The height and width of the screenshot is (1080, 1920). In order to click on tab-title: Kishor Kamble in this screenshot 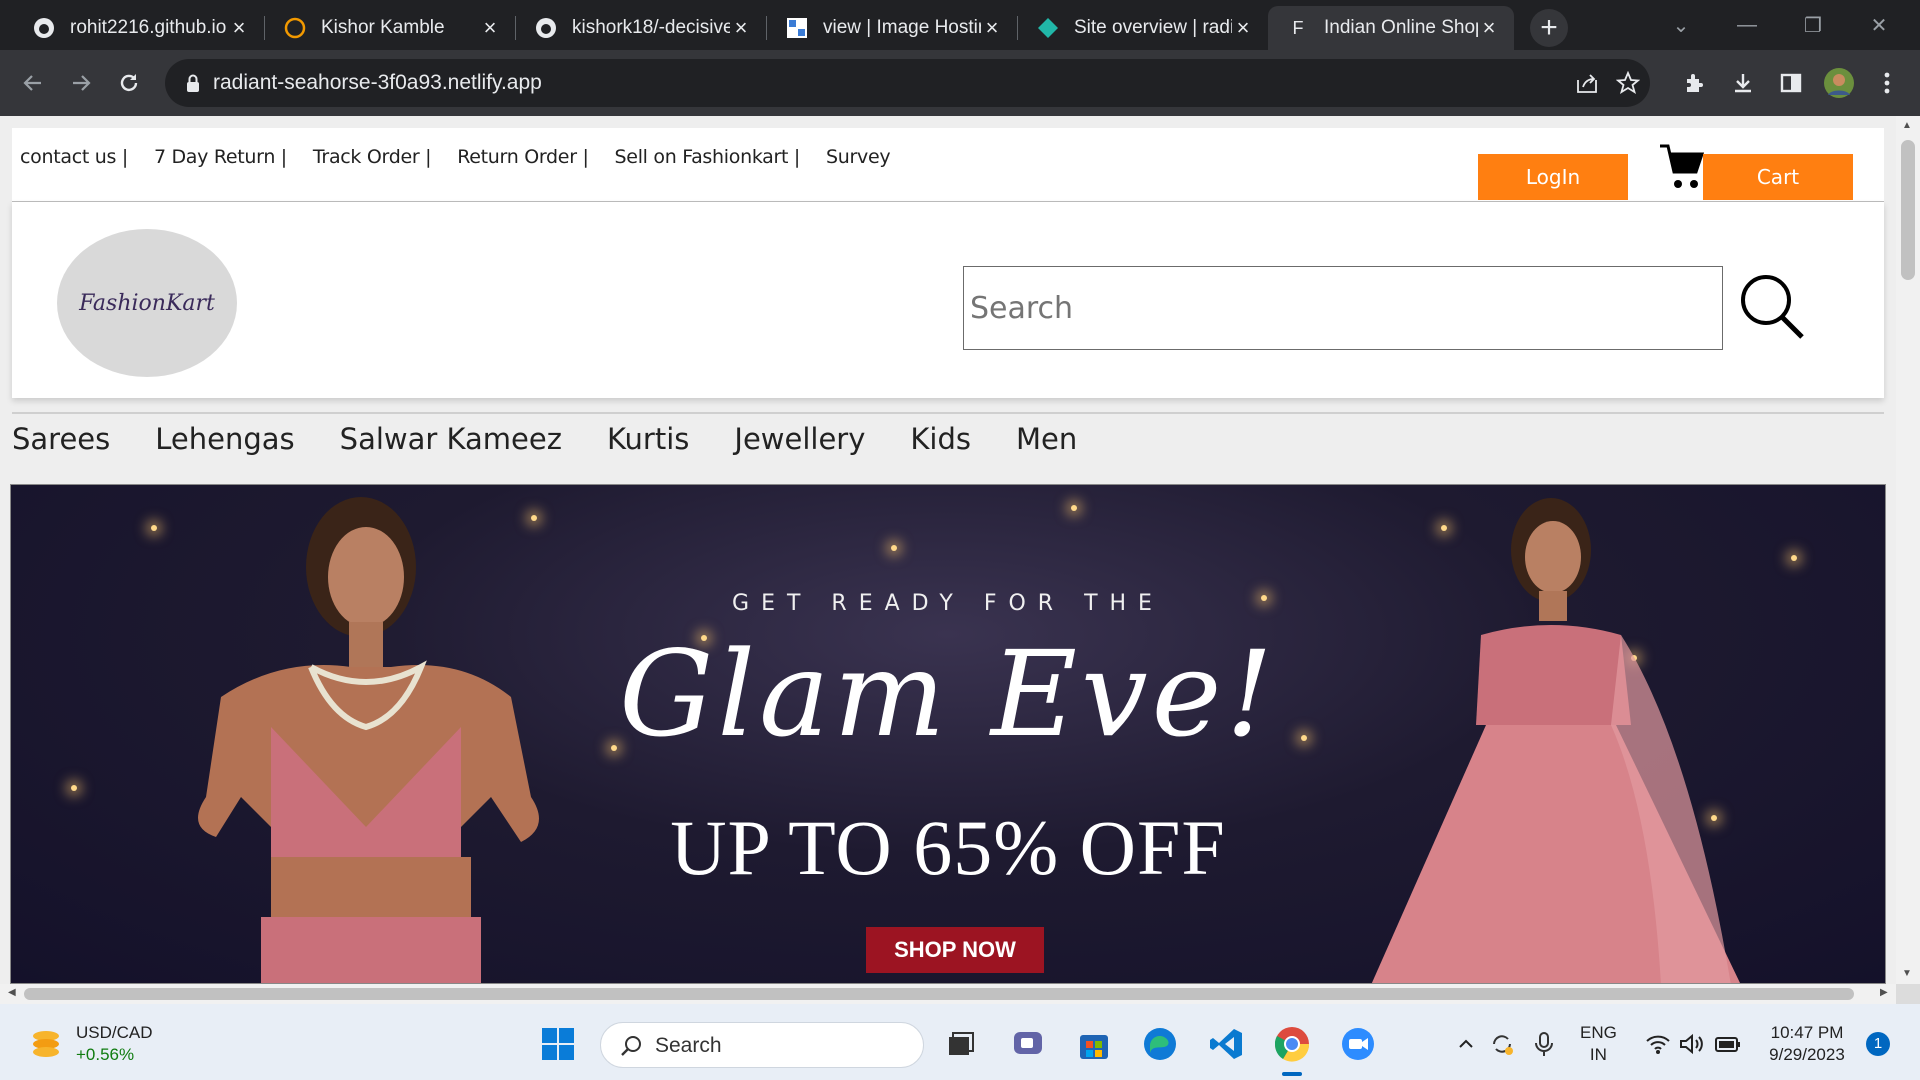, I will do `click(383, 27)`.